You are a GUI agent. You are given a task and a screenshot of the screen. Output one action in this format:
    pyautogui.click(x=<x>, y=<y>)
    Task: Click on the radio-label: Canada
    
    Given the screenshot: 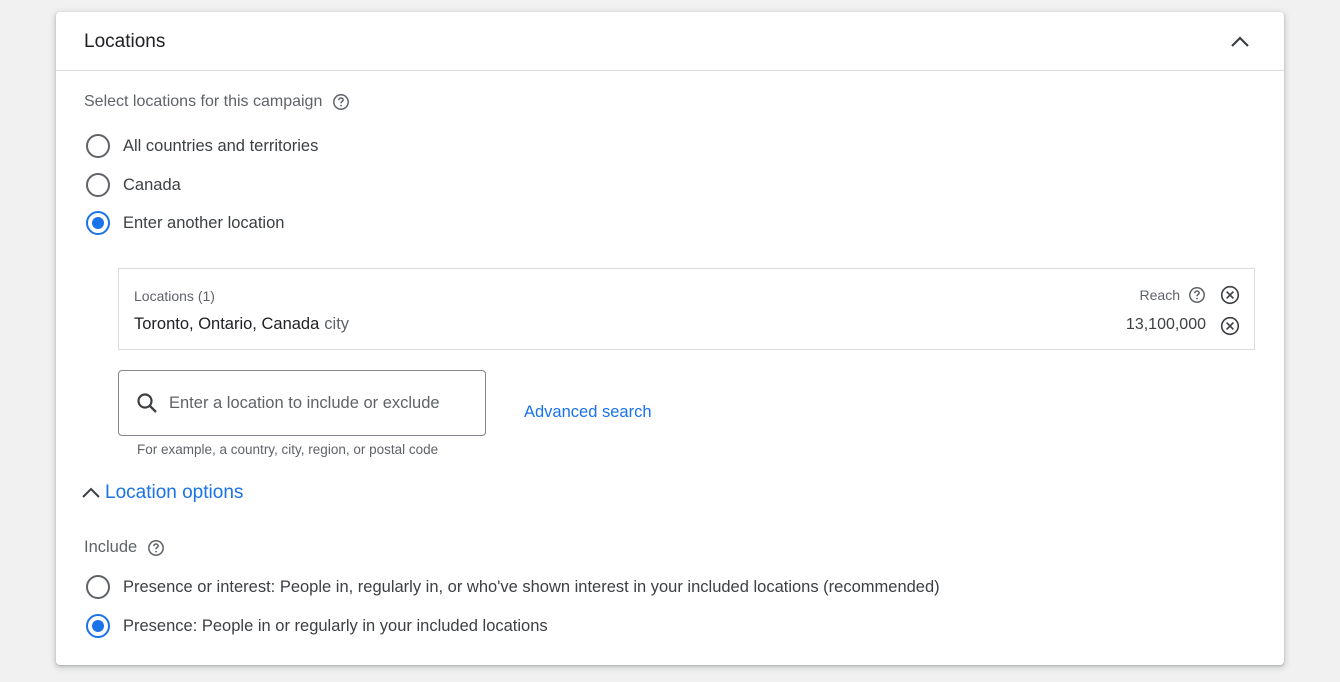 What is the action you would take?
    pyautogui.click(x=152, y=184)
    